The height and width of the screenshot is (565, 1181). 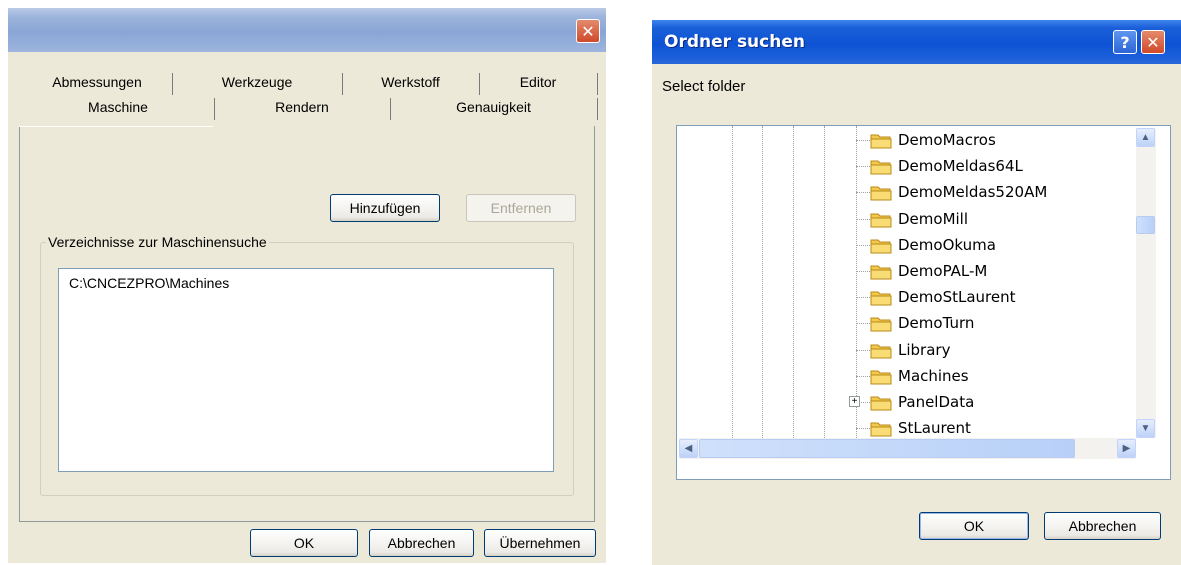 What do you see at coordinates (854, 401) in the screenshot?
I see `expand-plus-icon: +` at bounding box center [854, 401].